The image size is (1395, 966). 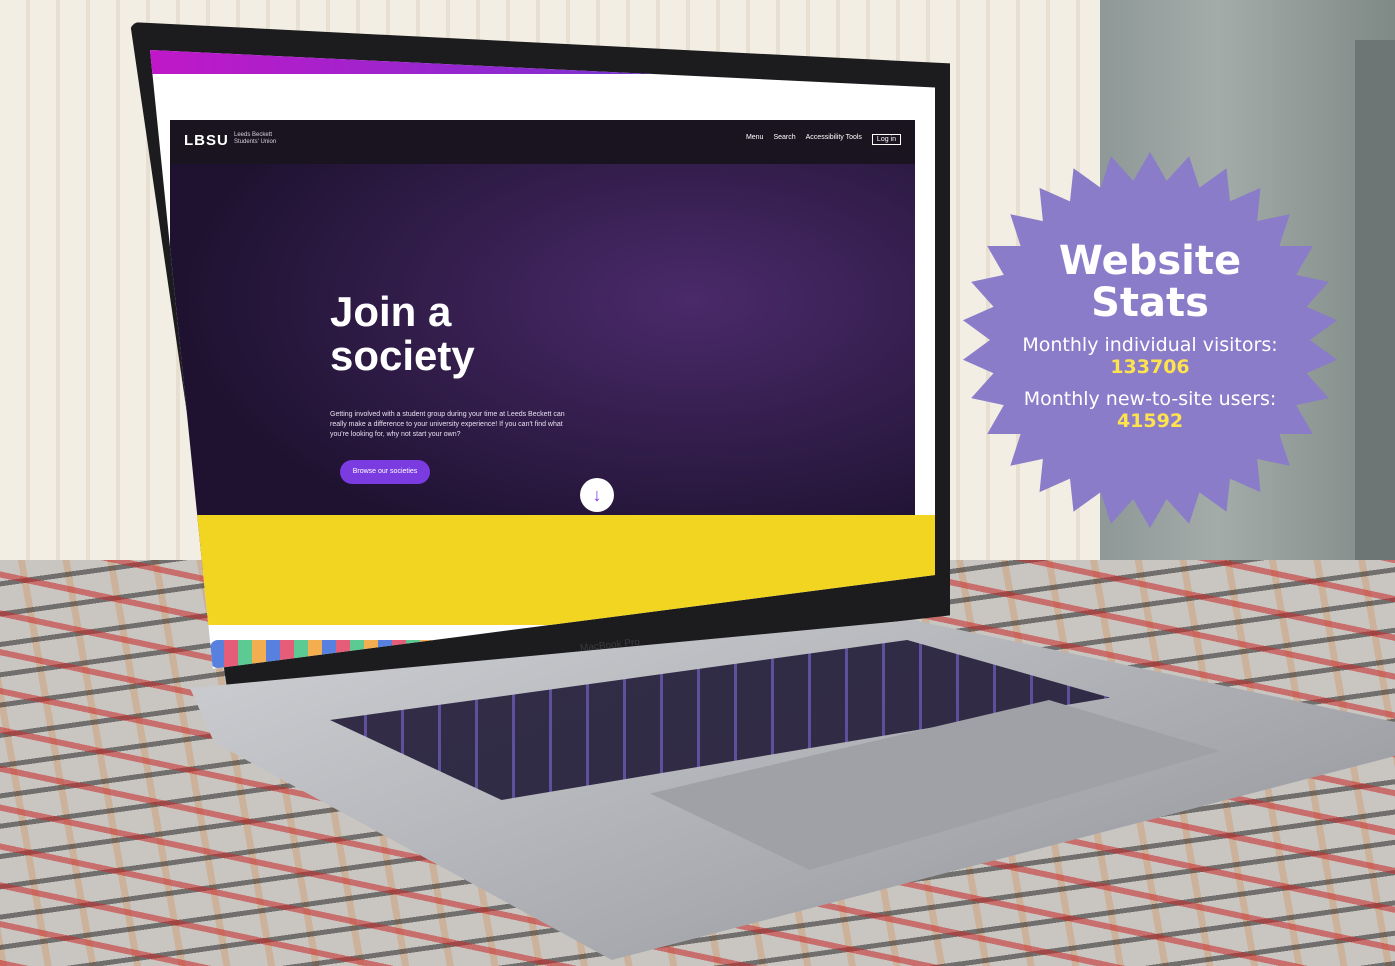 I want to click on stat-new-users-value: 41592, so click(x=1150, y=421).